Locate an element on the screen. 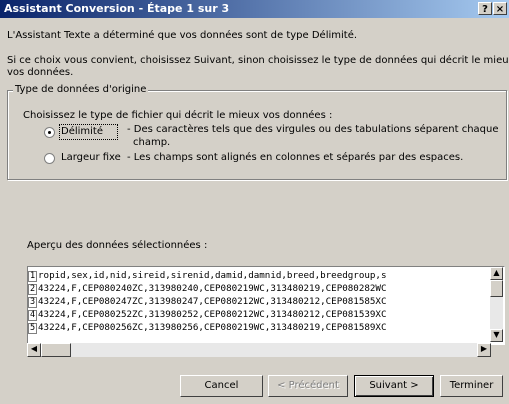  scroll-thumb is located at coordinates (496, 288).